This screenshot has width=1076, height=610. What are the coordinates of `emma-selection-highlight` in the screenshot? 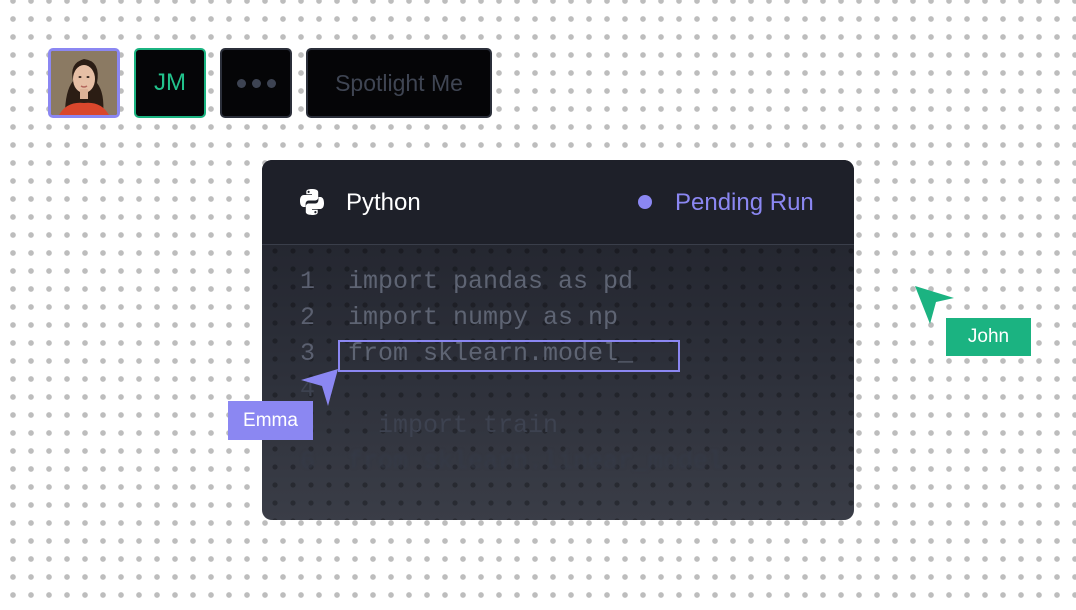 It's located at (509, 356).